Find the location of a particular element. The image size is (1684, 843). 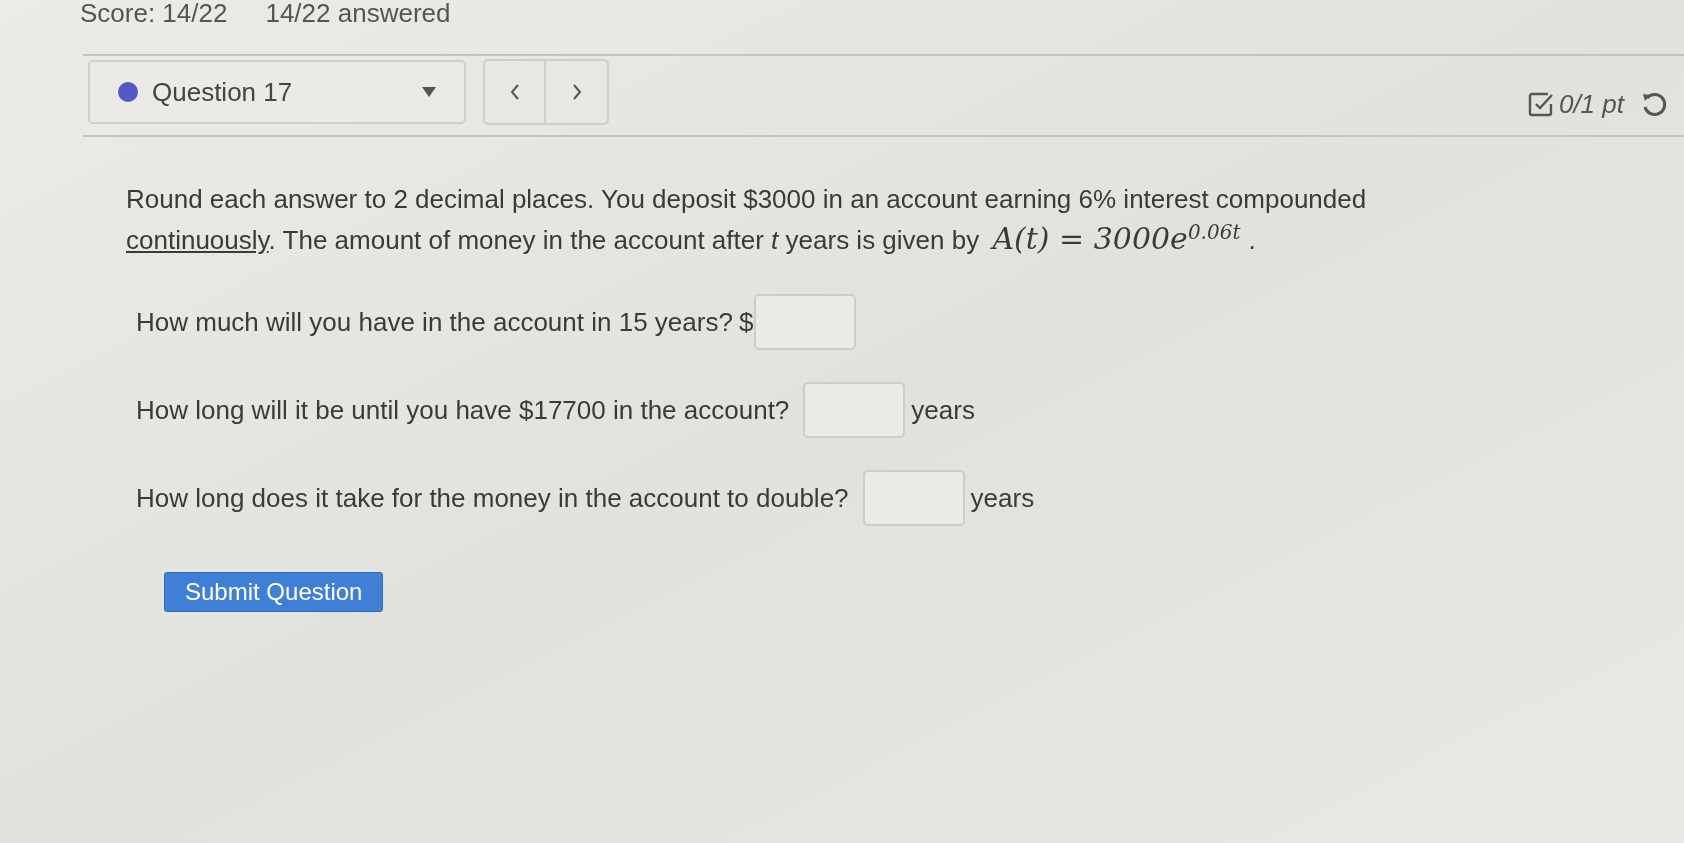

unit-label: $ is located at coordinates (746, 322).